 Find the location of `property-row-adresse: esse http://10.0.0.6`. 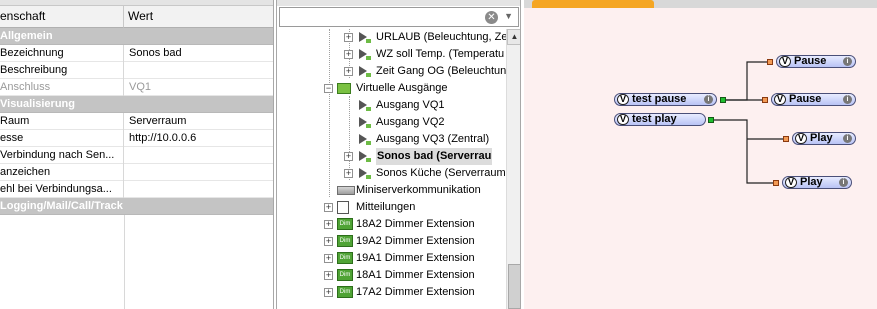

property-row-adresse: esse http://10.0.0.6 is located at coordinates (136, 138).